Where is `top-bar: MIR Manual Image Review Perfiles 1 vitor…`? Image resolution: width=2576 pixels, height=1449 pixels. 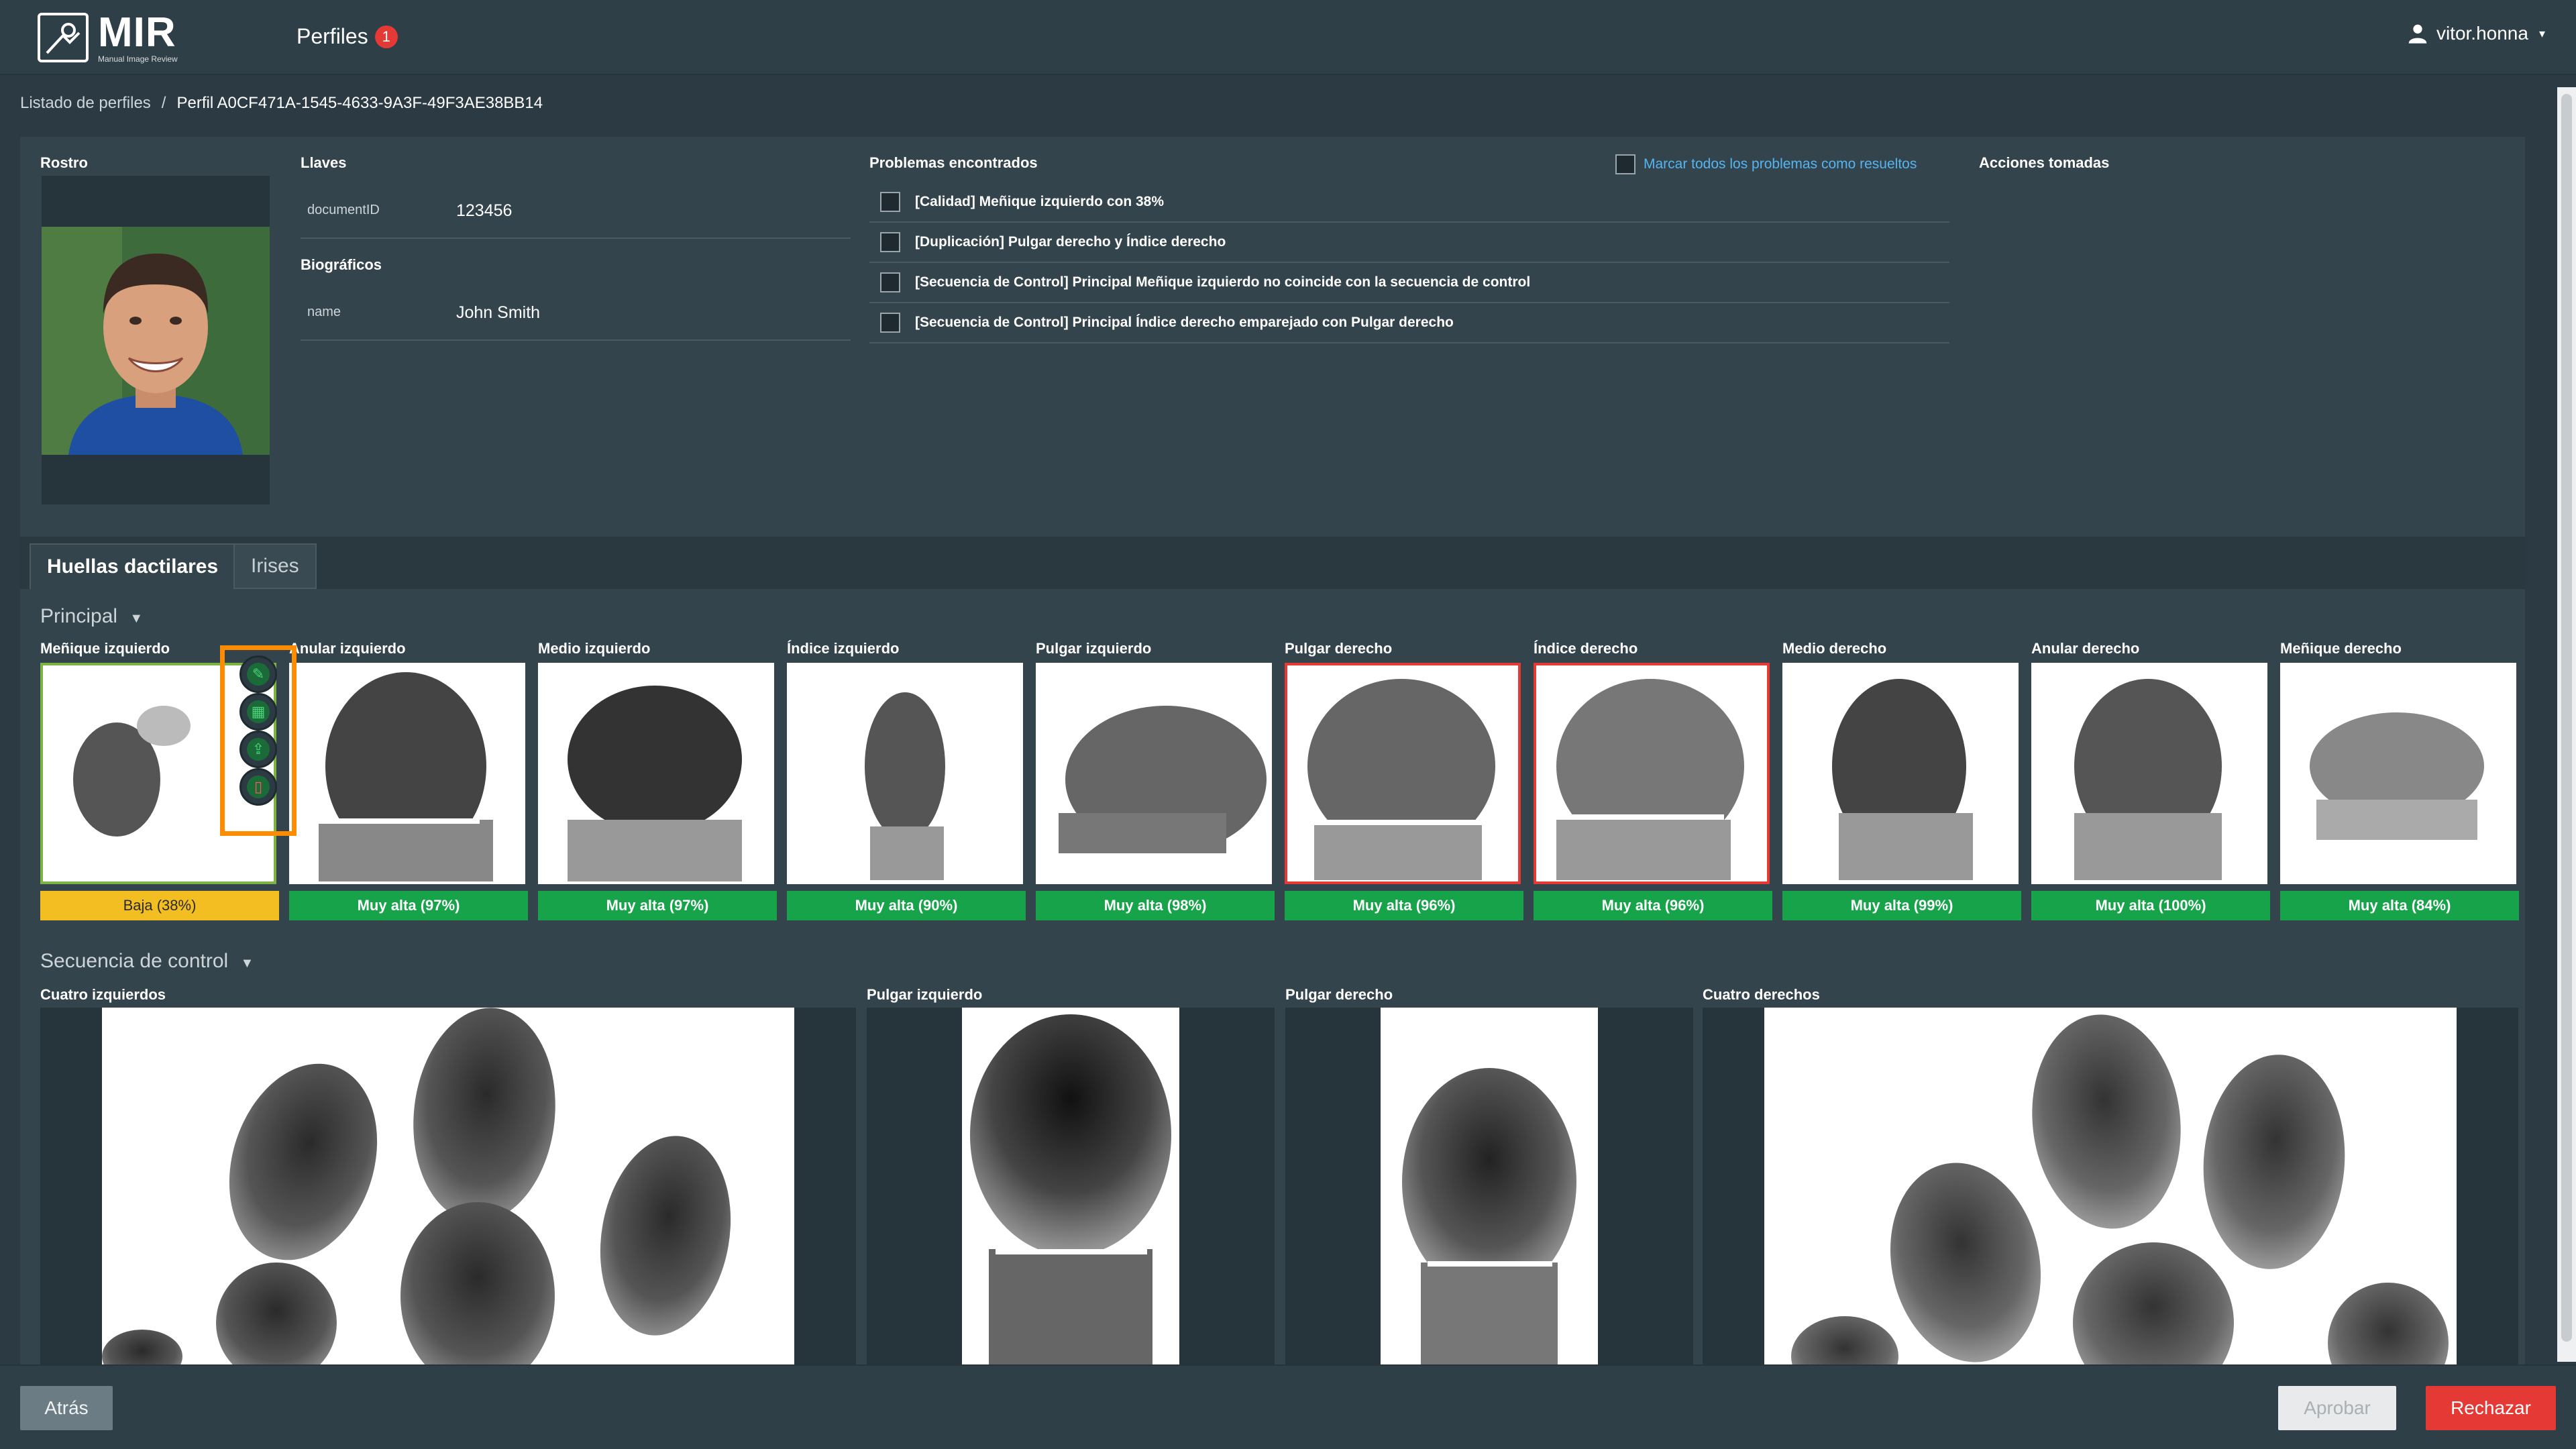
top-bar: MIR Manual Image Review Perfiles 1 vitor… is located at coordinates (1288, 37).